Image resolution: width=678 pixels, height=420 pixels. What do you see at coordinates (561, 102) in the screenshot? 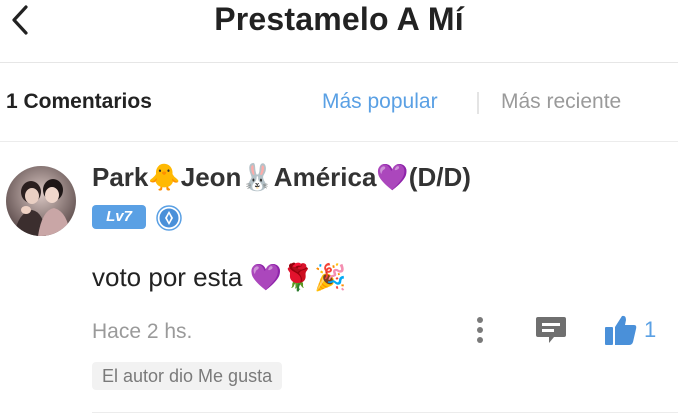
I see `sort-recent-tab: Más reciente` at bounding box center [561, 102].